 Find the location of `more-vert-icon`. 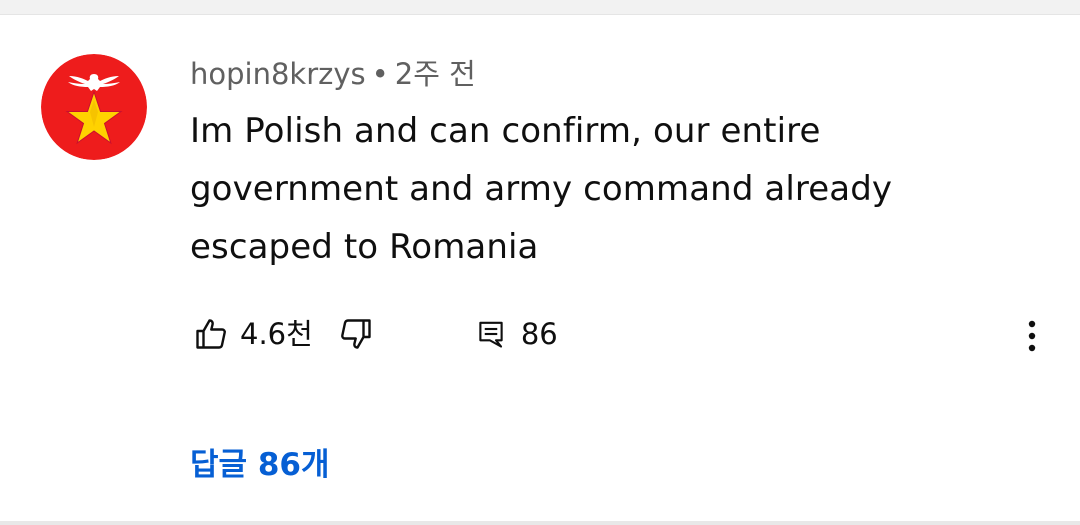

more-vert-icon is located at coordinates (1032, 336).